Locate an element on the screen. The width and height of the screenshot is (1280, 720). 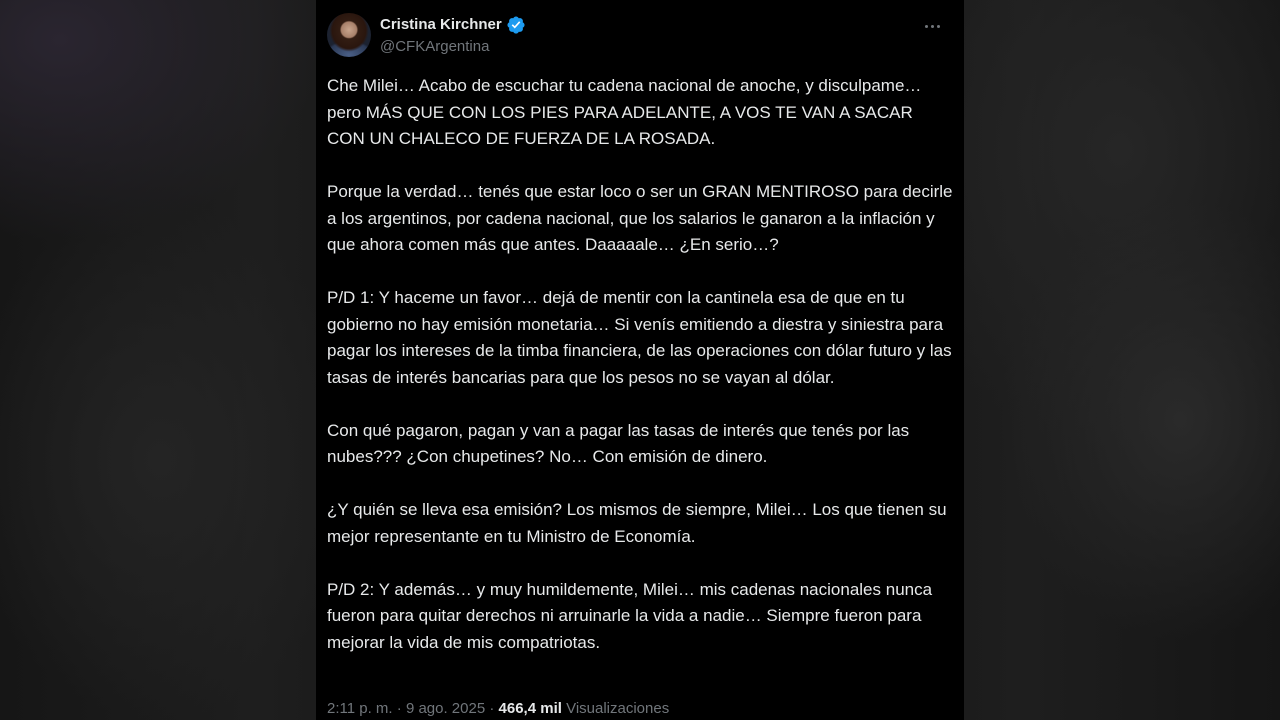
author-name-row: Cristina Kirchner is located at coordinates (453, 25).